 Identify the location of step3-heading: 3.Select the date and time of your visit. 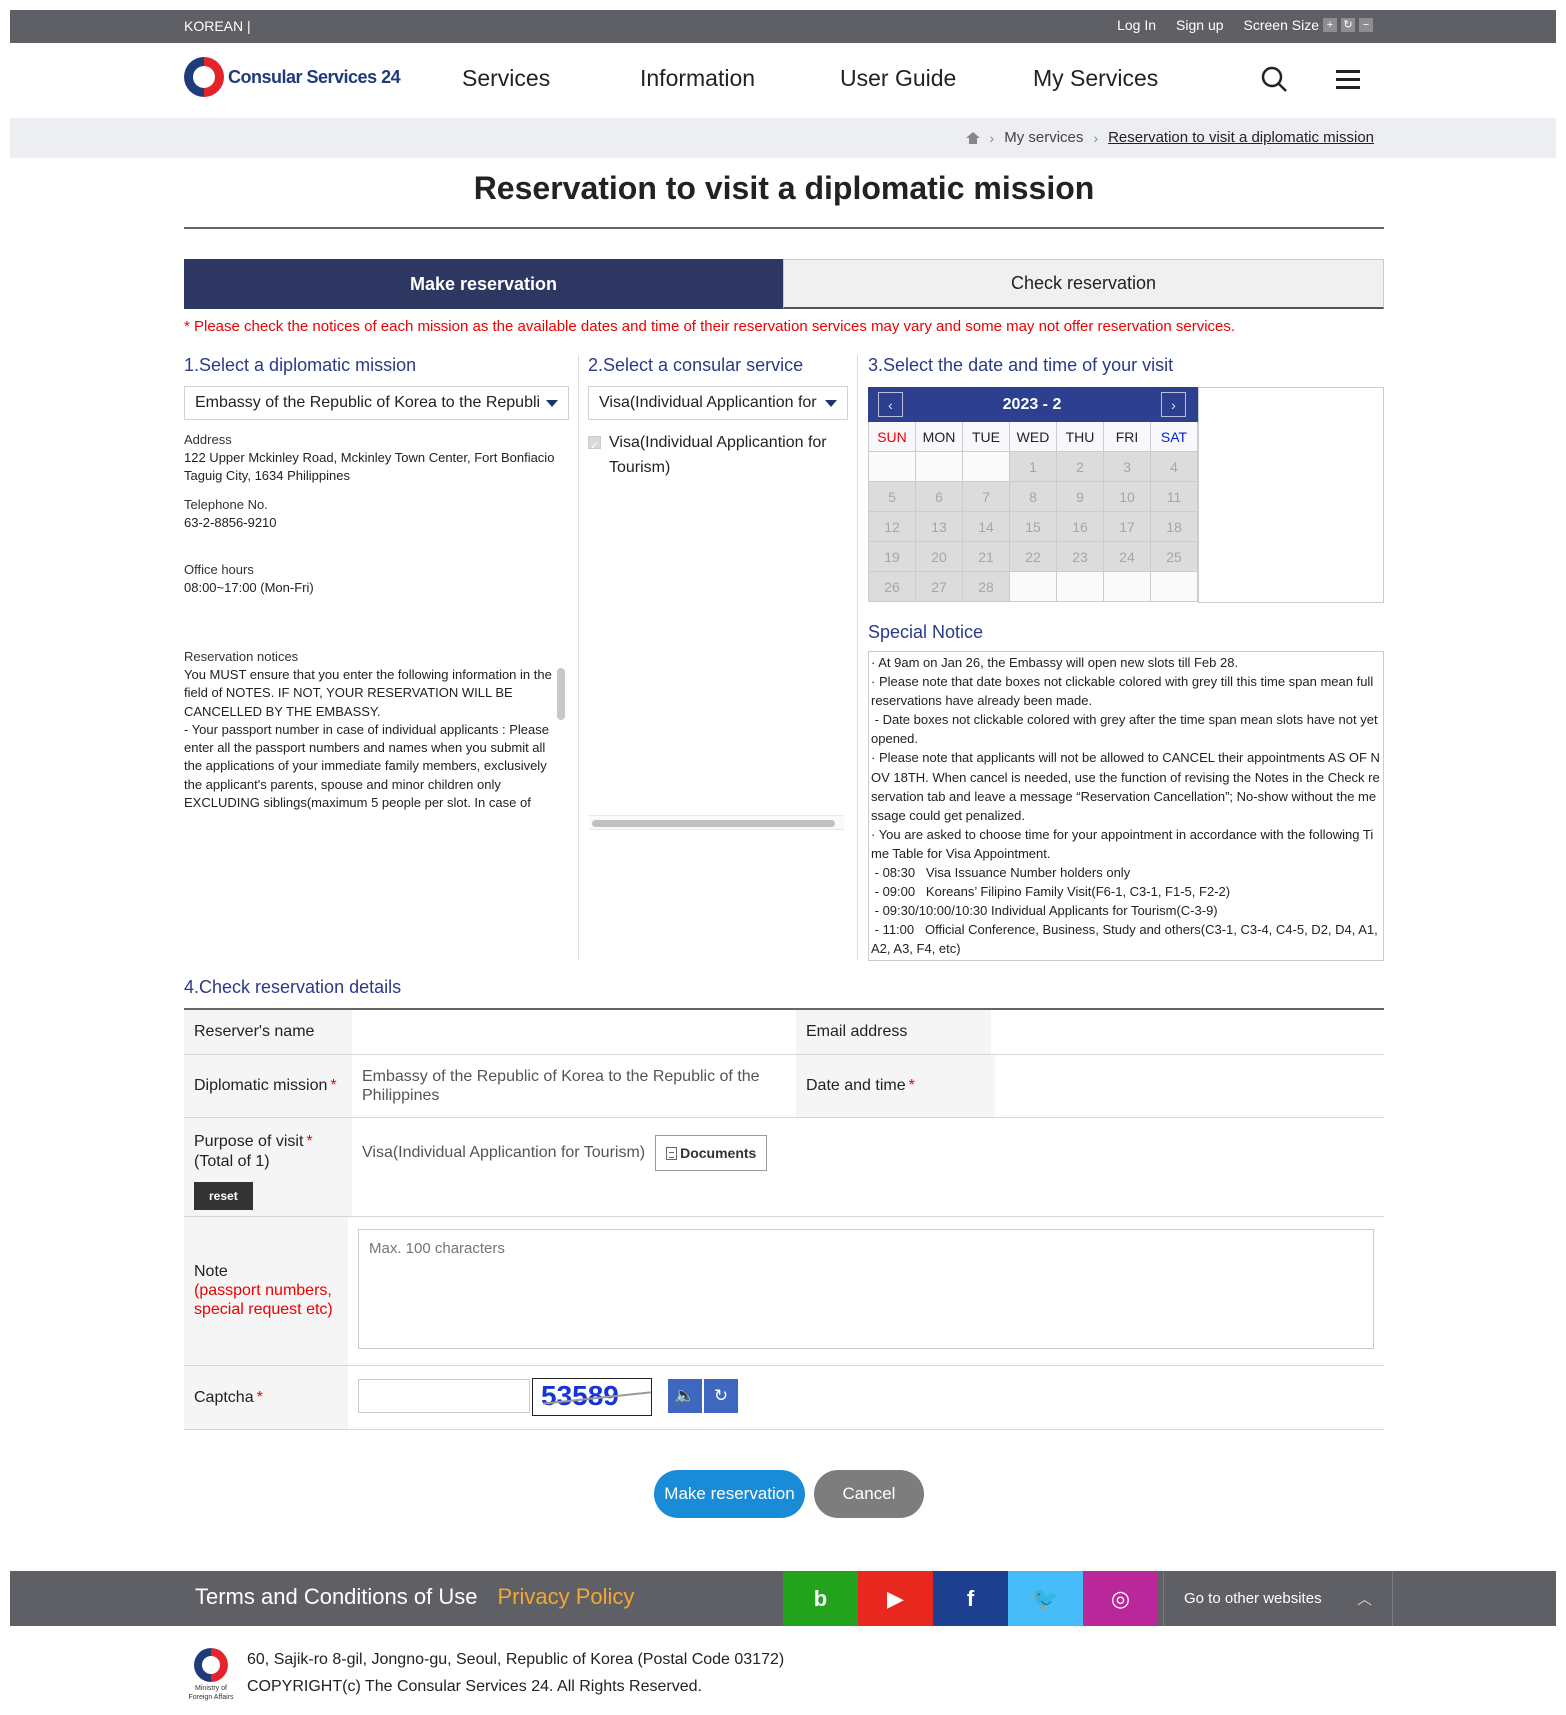
(1021, 365).